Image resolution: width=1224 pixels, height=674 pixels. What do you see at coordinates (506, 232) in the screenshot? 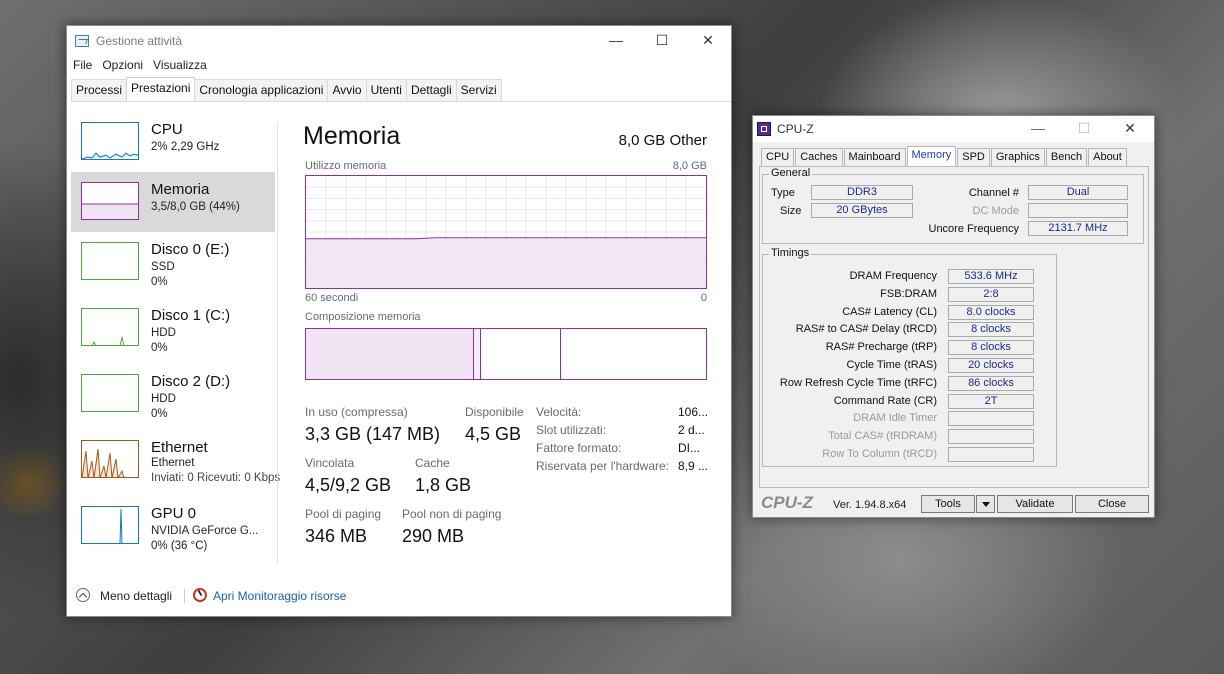
I see `memory-usage-graph` at bounding box center [506, 232].